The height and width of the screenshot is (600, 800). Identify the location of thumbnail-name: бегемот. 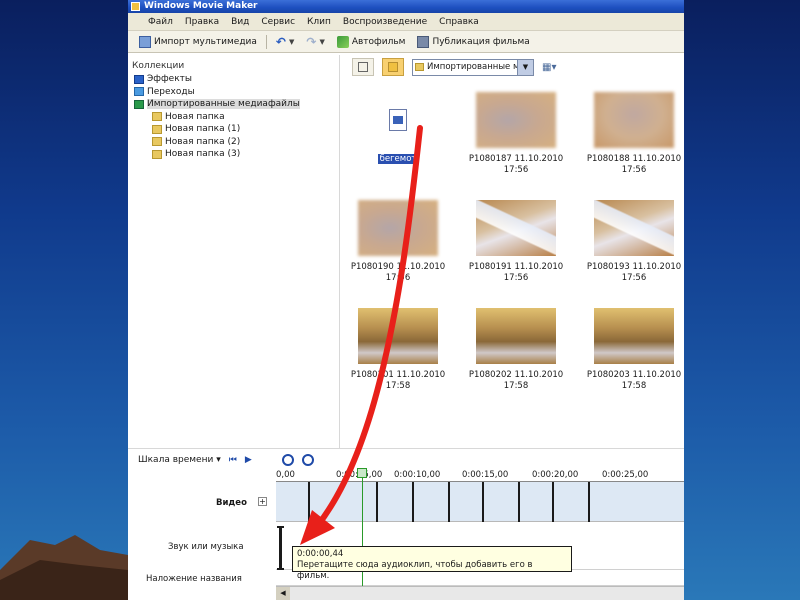
(398, 159).